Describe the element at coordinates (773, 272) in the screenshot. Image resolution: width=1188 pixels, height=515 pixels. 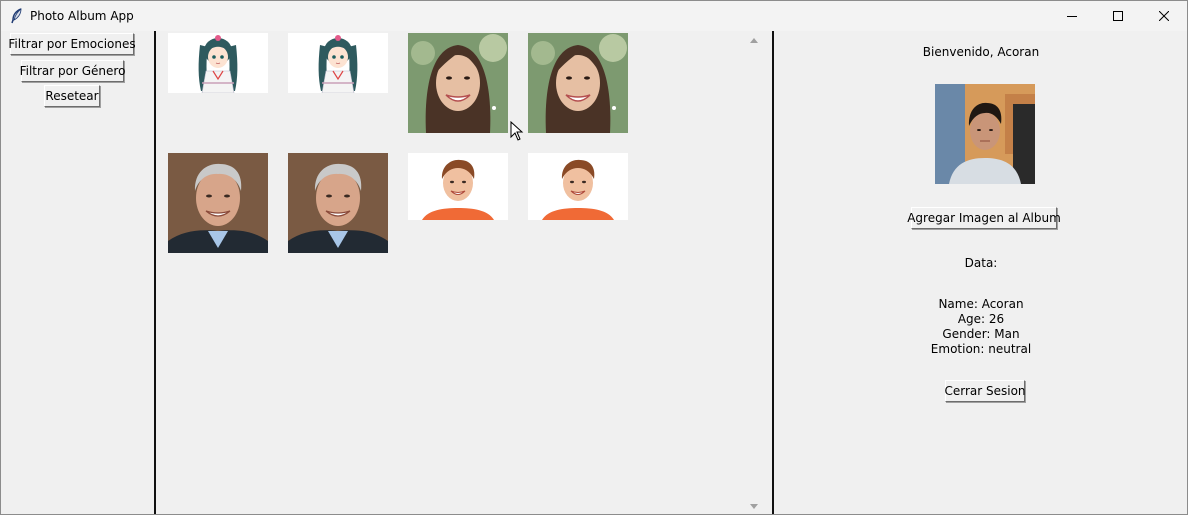
I see `right-divider` at that location.